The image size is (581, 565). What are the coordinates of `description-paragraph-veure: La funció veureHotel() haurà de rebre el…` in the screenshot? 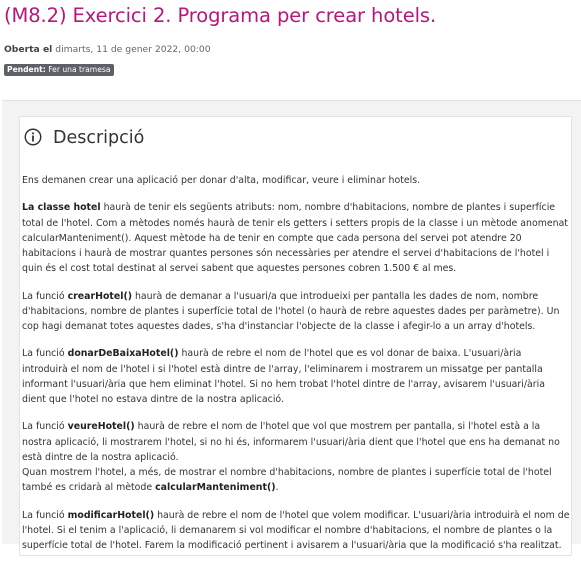 It's located at (296, 457).